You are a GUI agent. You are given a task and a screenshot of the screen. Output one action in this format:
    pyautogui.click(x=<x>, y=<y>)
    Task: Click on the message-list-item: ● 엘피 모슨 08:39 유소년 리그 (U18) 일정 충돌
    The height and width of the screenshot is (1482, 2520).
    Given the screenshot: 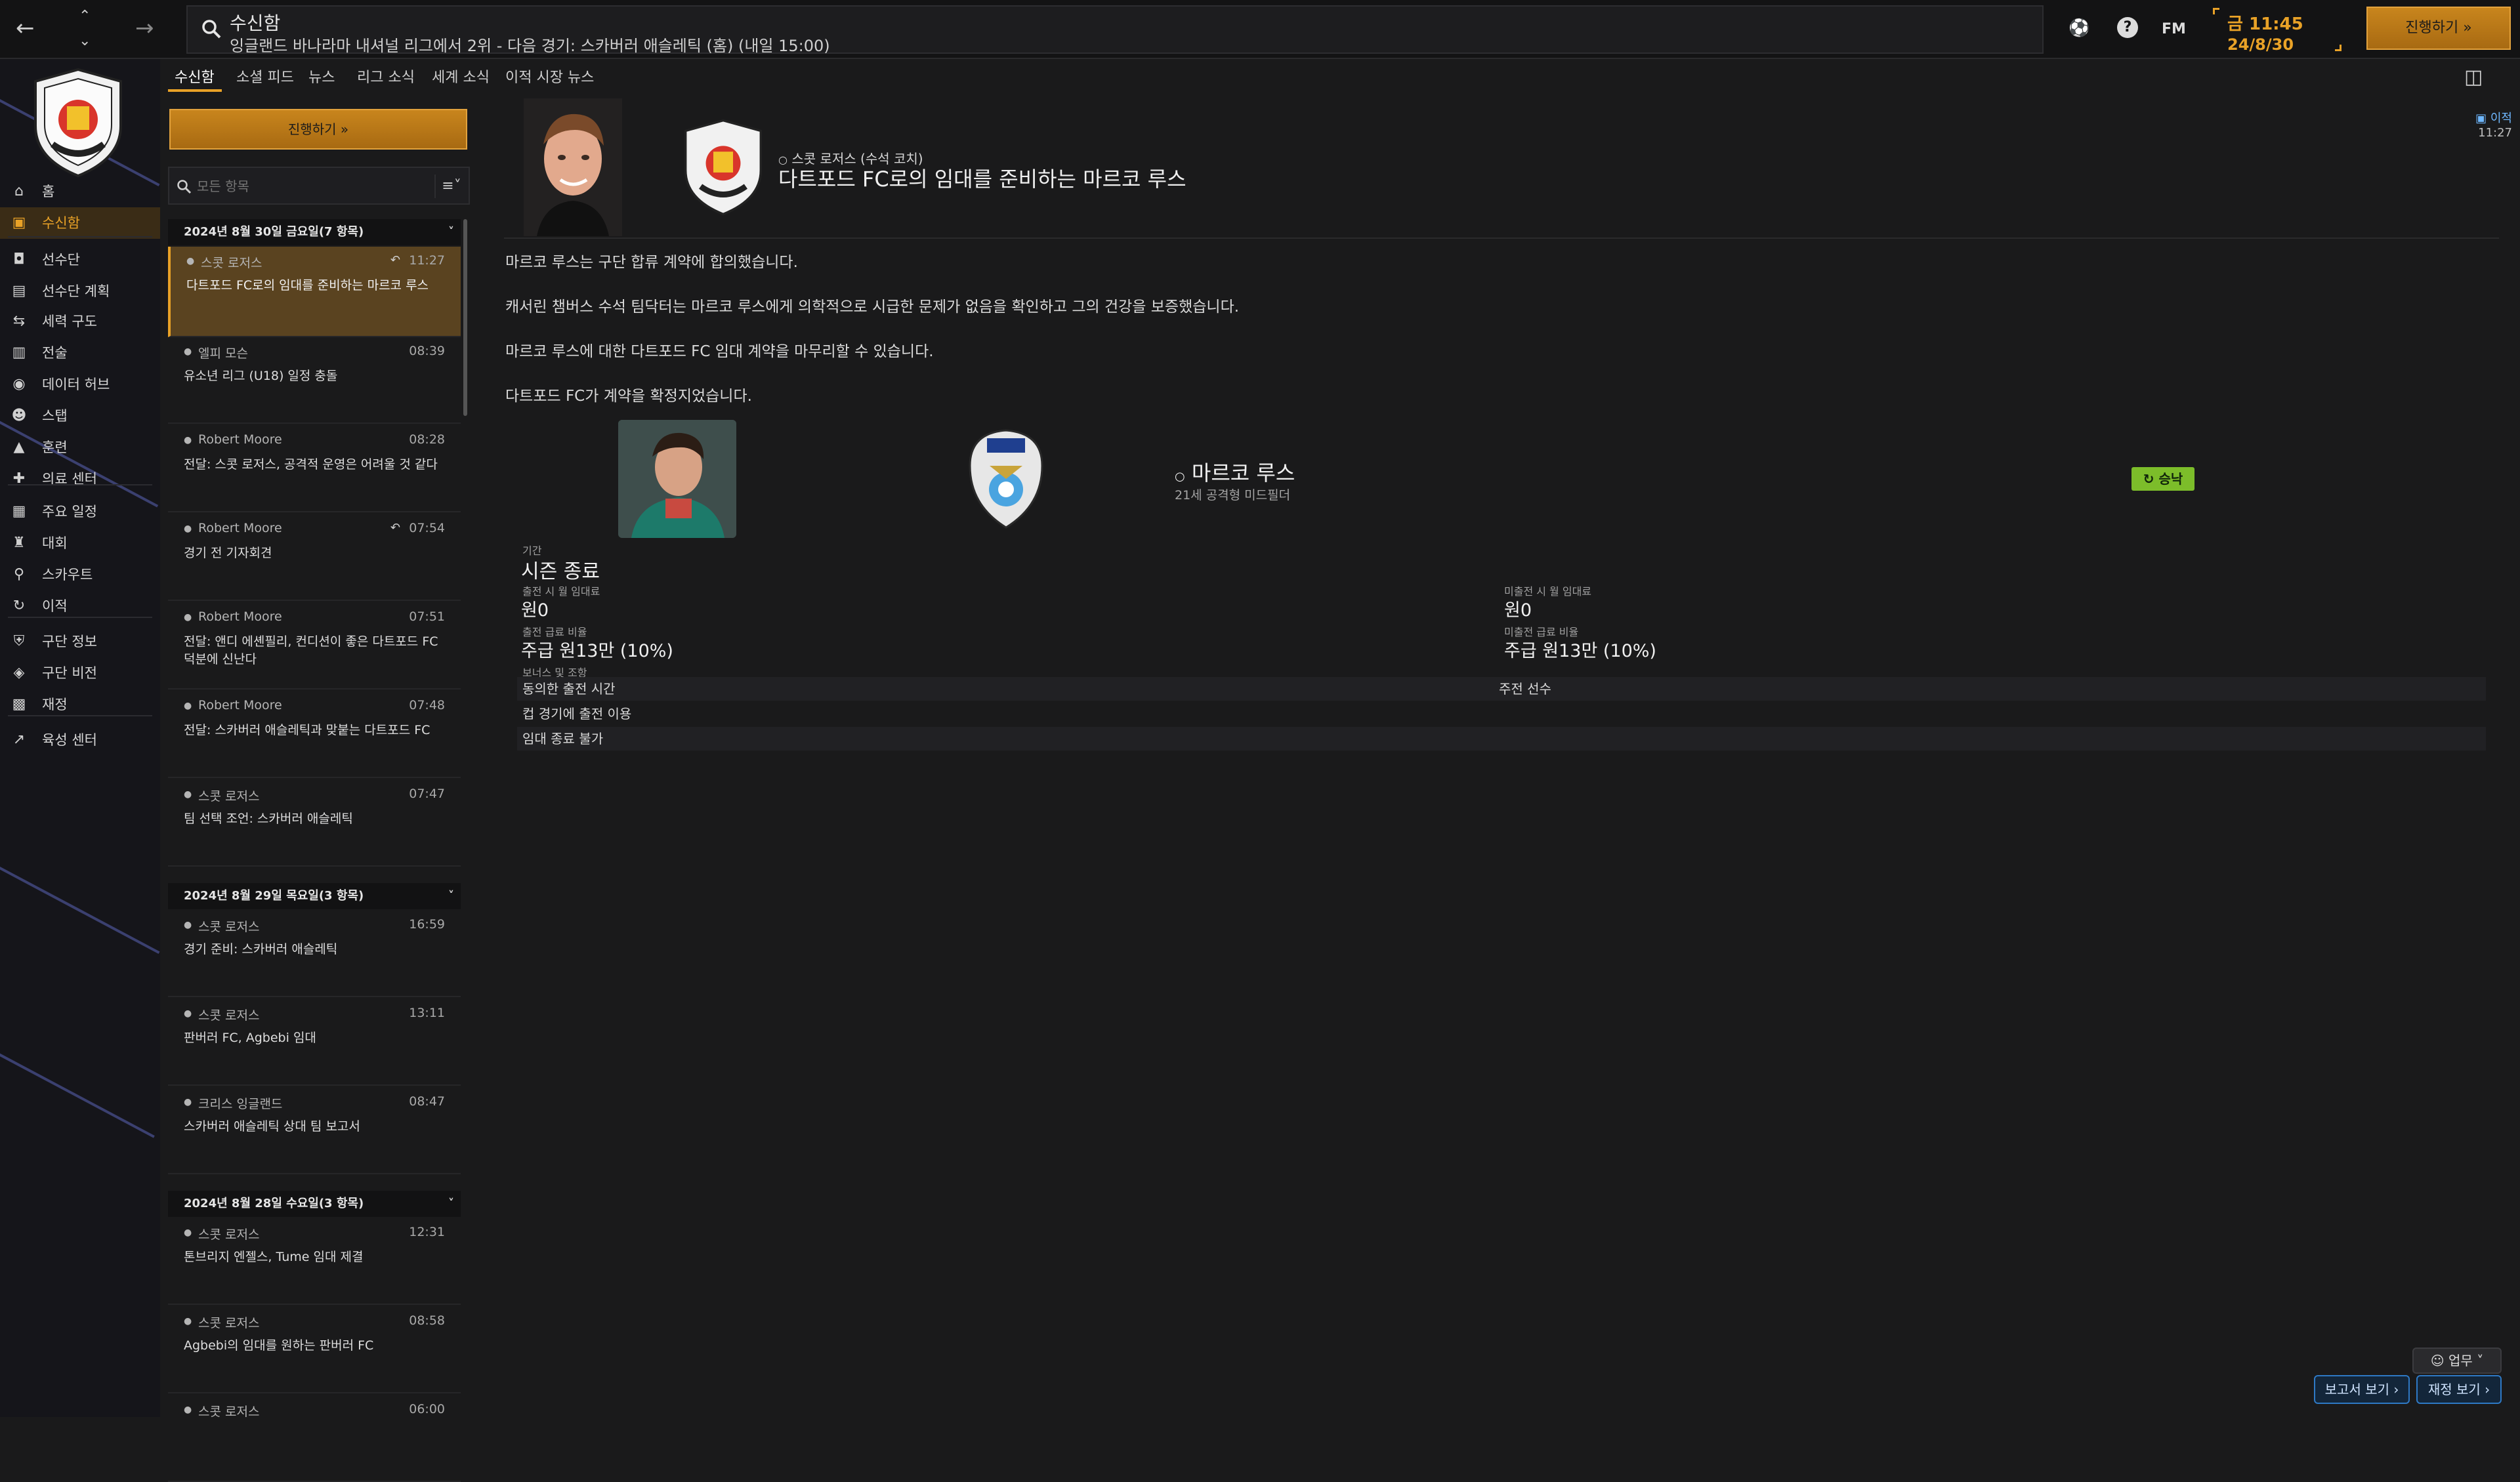 What is the action you would take?
    pyautogui.click(x=314, y=380)
    